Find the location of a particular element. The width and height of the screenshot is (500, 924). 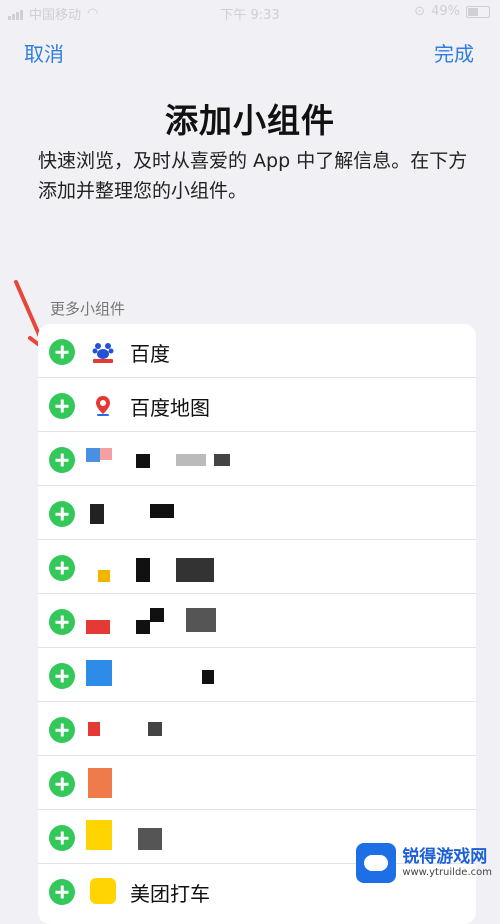

cancel-button: 取消 is located at coordinates (44, 52).